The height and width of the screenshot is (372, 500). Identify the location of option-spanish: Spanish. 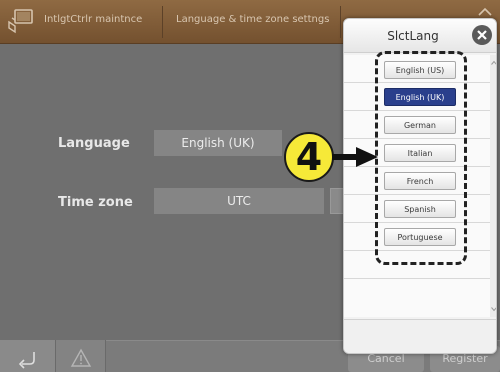
(420, 209).